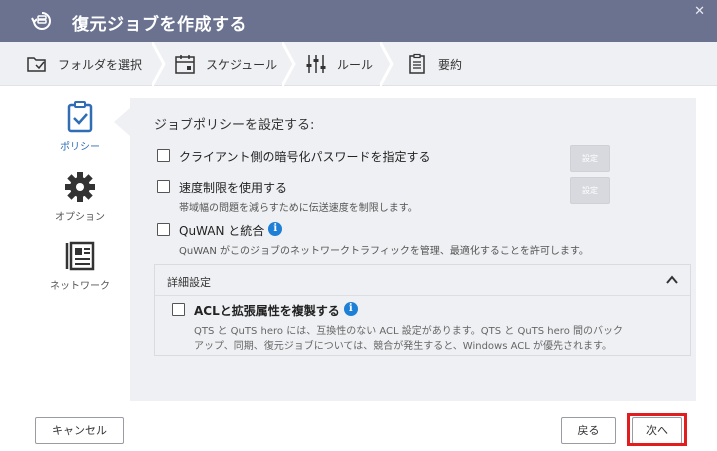 Image resolution: width=717 pixels, height=451 pixels. I want to click on active-nav-pointer, so click(122, 122).